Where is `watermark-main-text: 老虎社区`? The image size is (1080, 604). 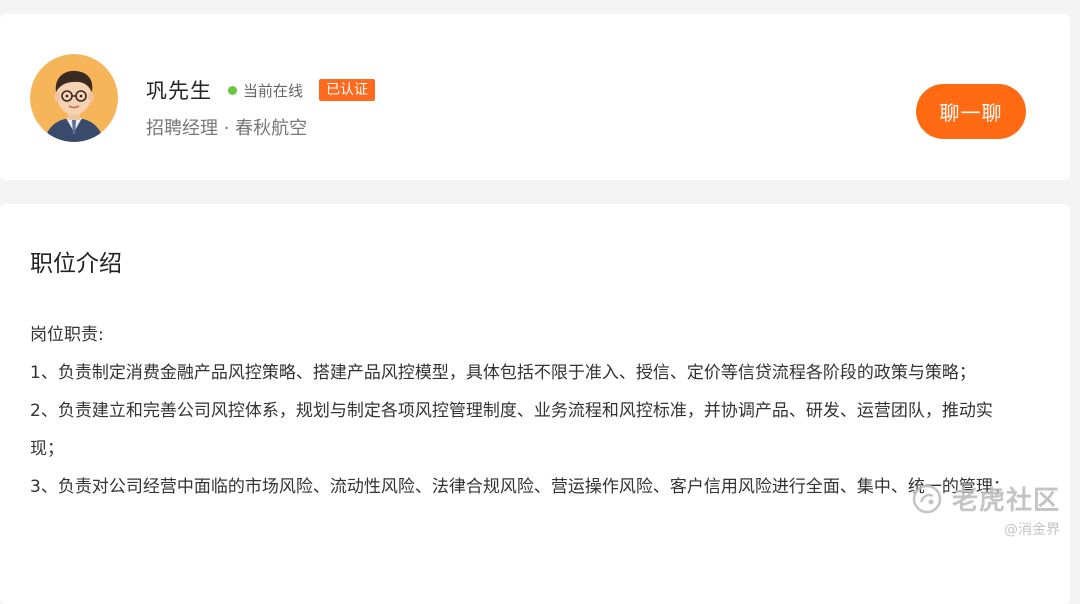 watermark-main-text: 老虎社区 is located at coordinates (1005, 501).